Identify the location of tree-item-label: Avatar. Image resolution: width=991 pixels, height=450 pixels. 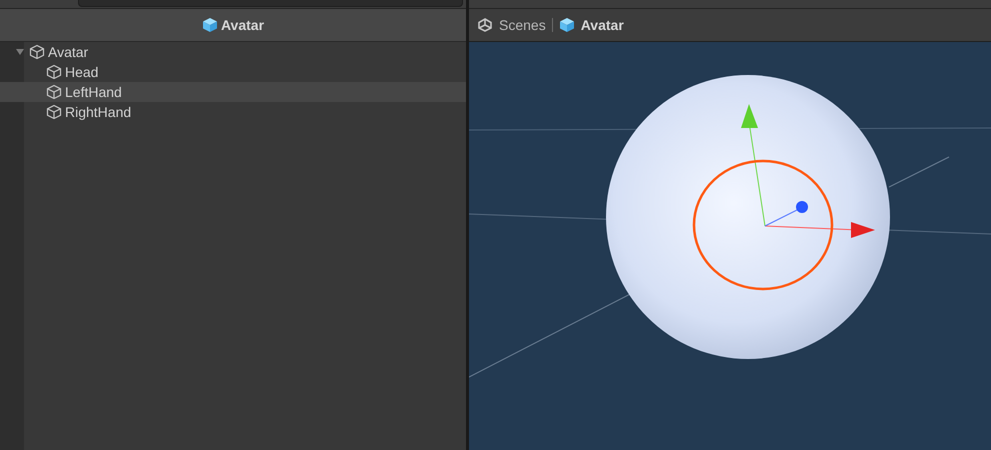
(68, 52).